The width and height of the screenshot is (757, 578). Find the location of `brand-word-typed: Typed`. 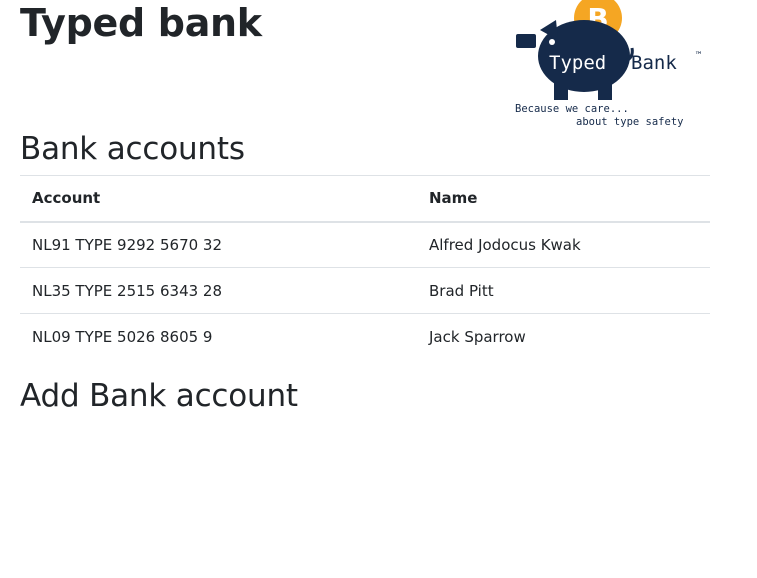

brand-word-typed: Typed is located at coordinates (577, 63).